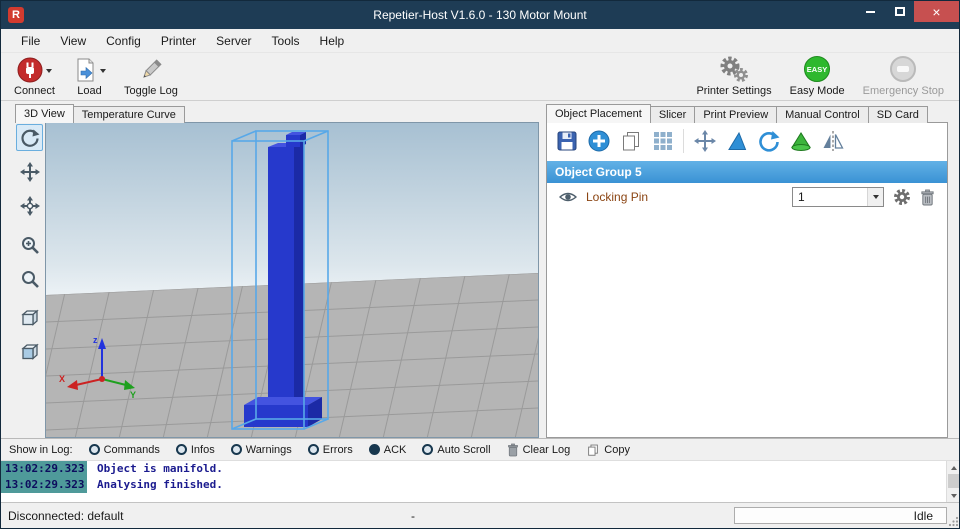  I want to click on tab-print-preview: Print Preview, so click(736, 114).